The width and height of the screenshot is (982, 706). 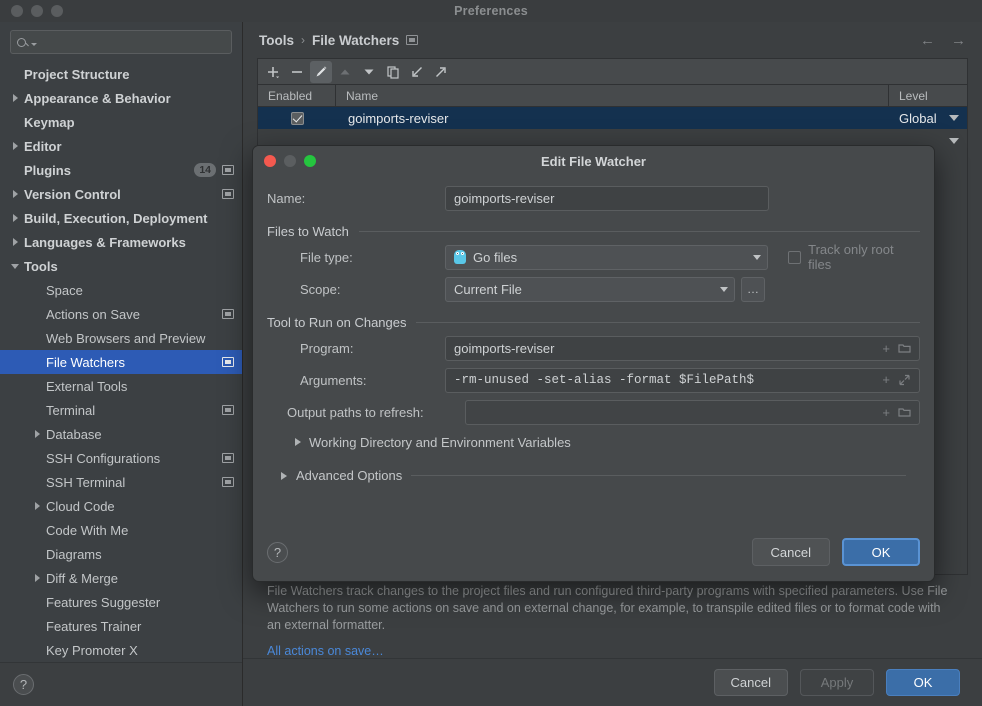 I want to click on sidebar-item-file-watchers: File Watchers, so click(x=121, y=362).